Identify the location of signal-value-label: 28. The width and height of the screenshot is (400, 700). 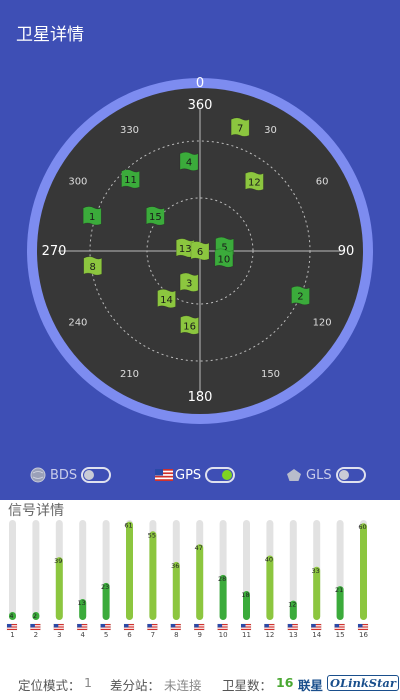
(222, 579).